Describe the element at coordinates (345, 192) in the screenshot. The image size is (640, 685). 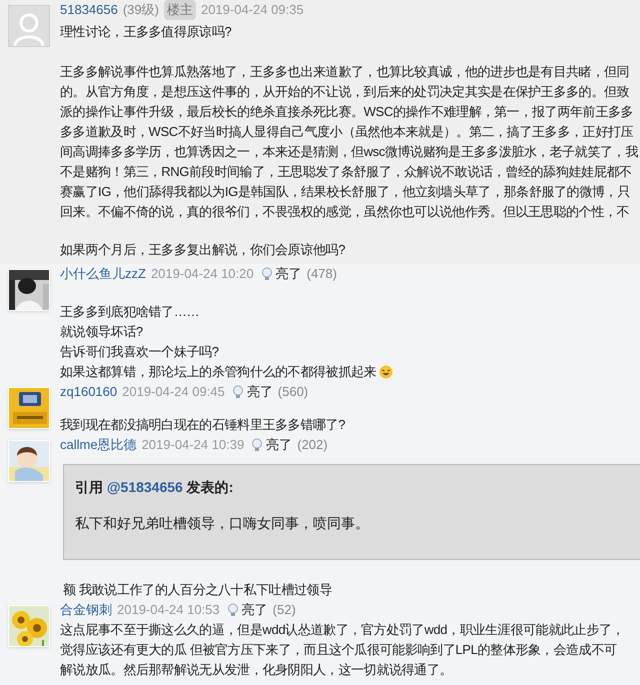
I see `text-line: 赛赢了IG，他们舔得我都以为IG是韩国队，结果校长舒服了，他立刻墙头草了，那条舒服了的微博，只` at that location.